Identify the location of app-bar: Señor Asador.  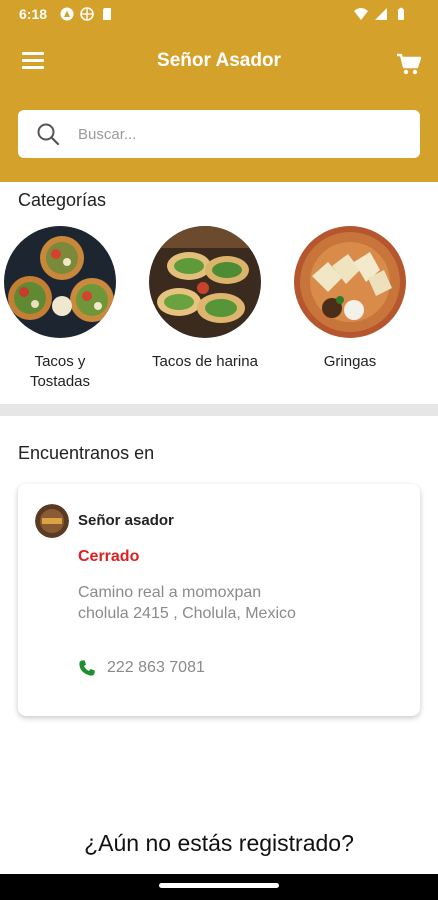
(219, 63).